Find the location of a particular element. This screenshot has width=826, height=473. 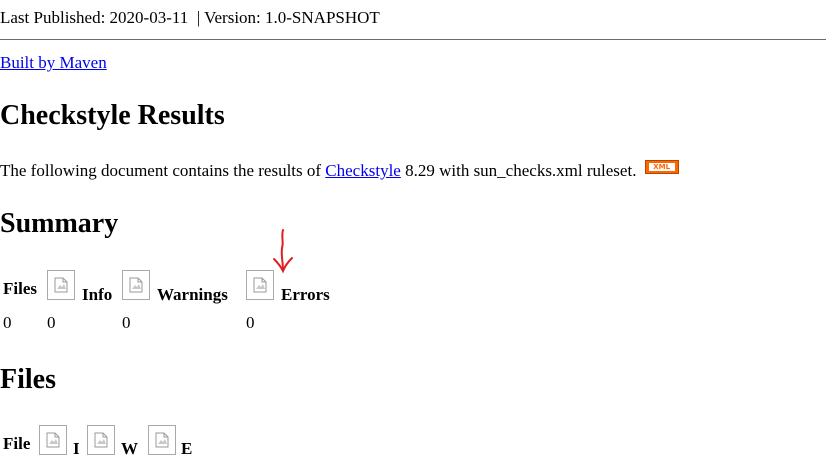

summary-heading: Summary is located at coordinates (59, 223).